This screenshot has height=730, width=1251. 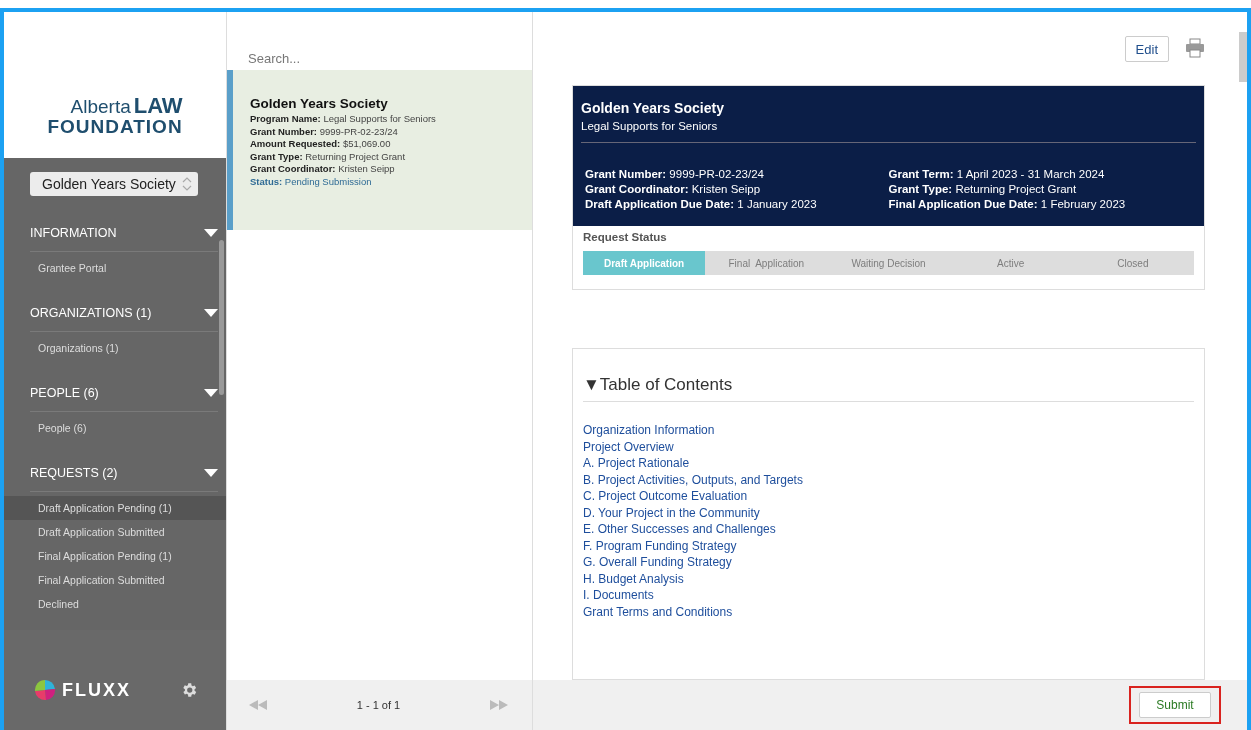 What do you see at coordinates (1175, 705) in the screenshot?
I see `submit-button: Submit` at bounding box center [1175, 705].